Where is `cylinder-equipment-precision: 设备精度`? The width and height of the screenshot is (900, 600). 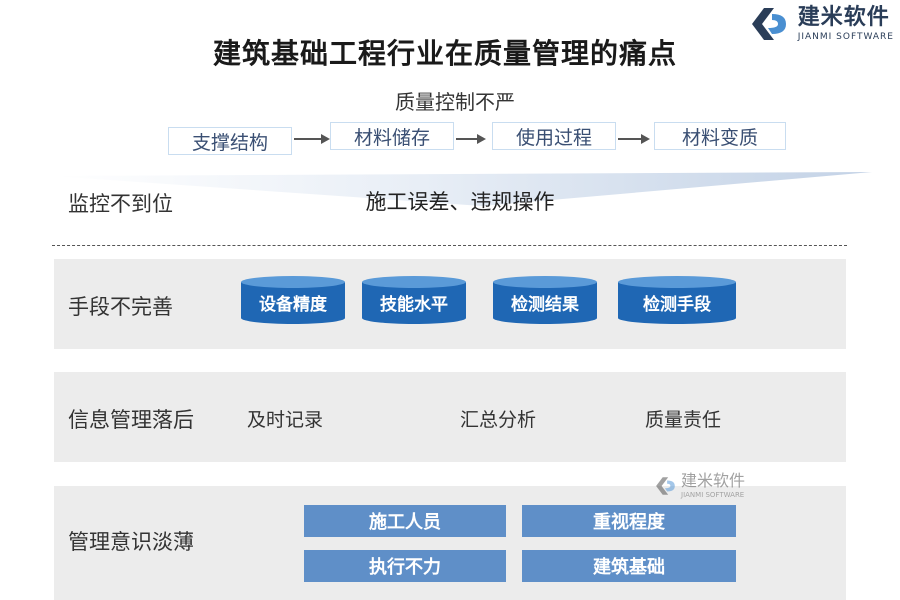
cylinder-equipment-precision: 设备精度 is located at coordinates (293, 300).